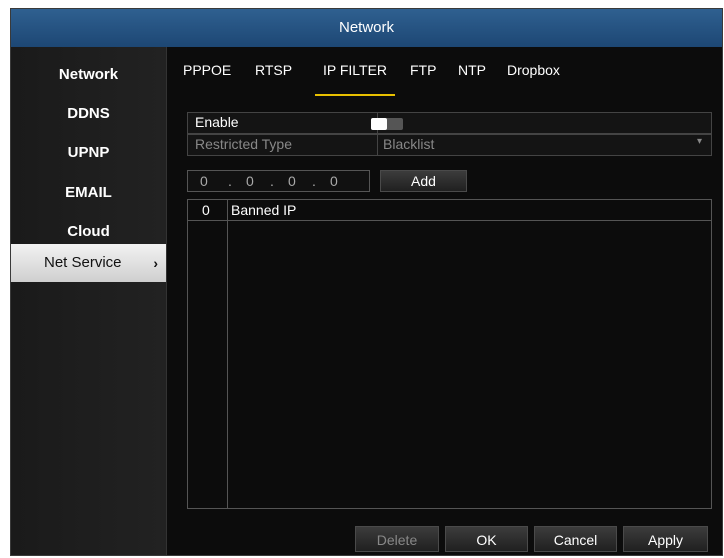 The width and height of the screenshot is (724, 558). What do you see at coordinates (217, 122) in the screenshot?
I see `enable-label: Enable` at bounding box center [217, 122].